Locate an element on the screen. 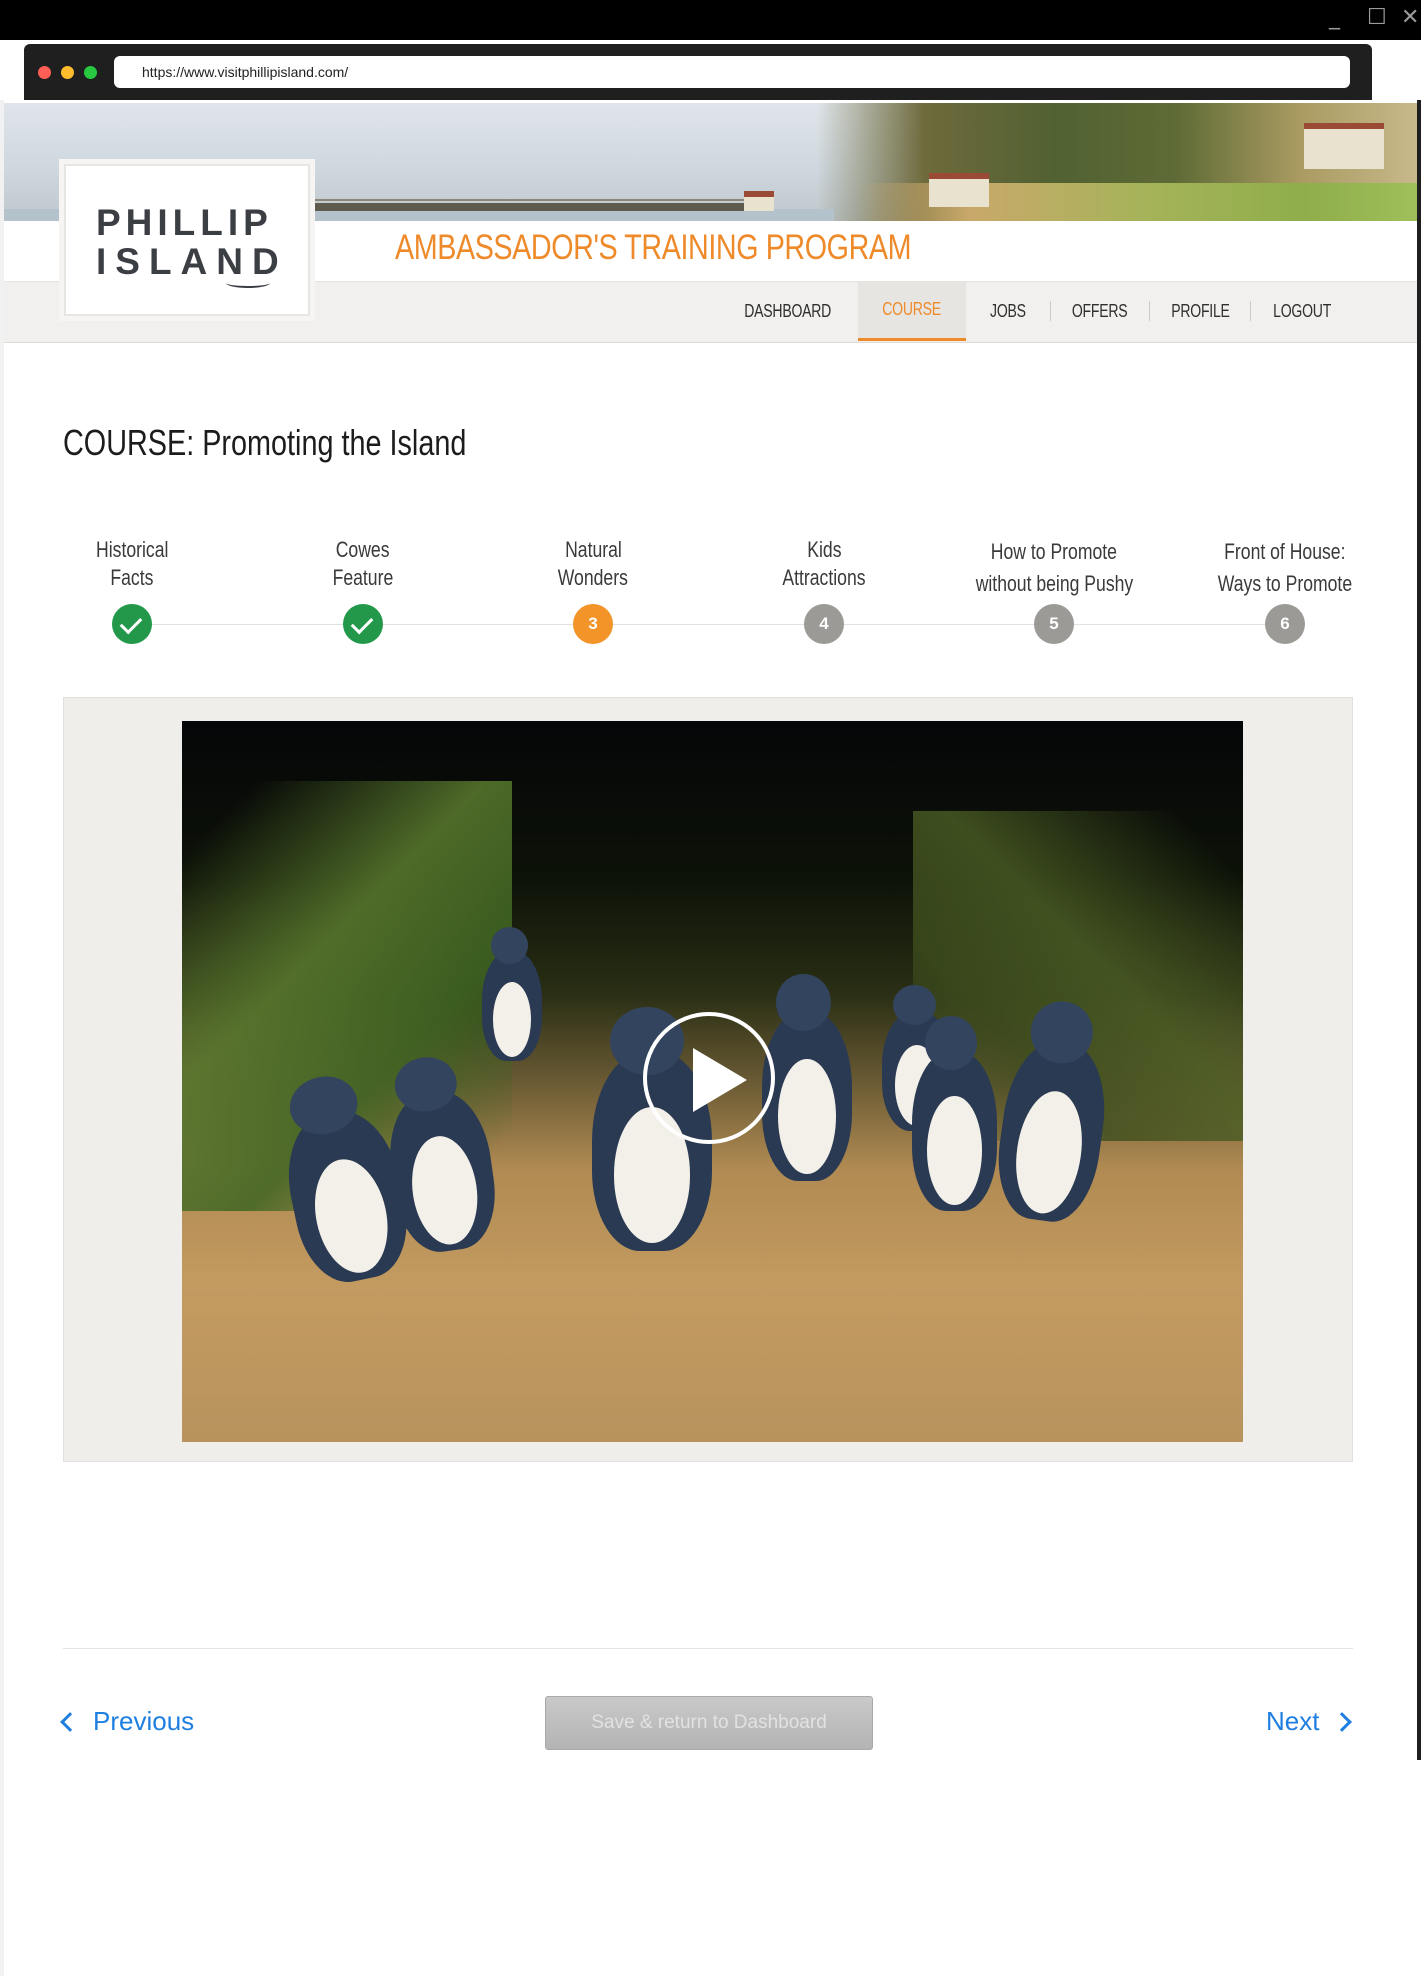  nav-logout: LOGOUT is located at coordinates (1302, 311).